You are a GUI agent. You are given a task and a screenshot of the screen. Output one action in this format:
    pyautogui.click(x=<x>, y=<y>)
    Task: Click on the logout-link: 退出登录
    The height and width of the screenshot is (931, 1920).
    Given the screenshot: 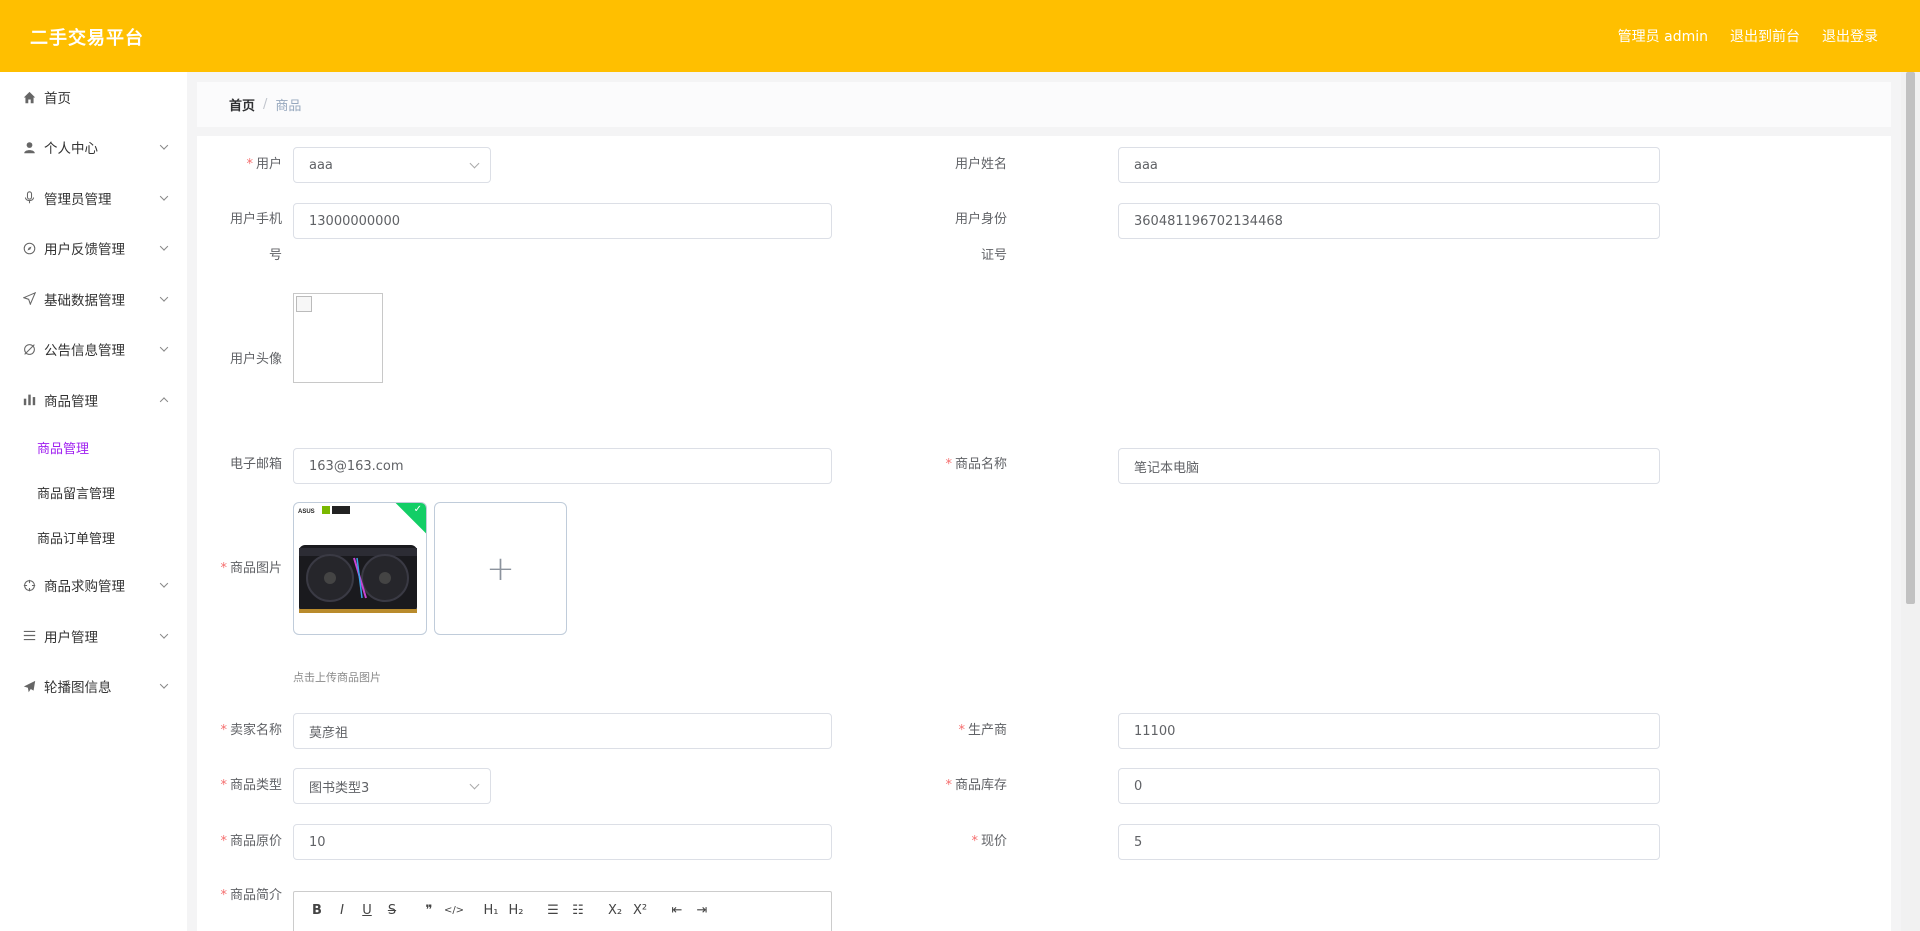 What is the action you would take?
    pyautogui.click(x=1850, y=36)
    